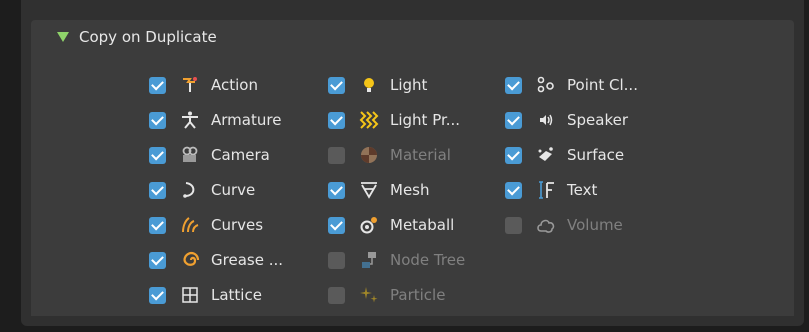 The height and width of the screenshot is (332, 809). What do you see at coordinates (420, 155) in the screenshot?
I see `material-label: Material` at bounding box center [420, 155].